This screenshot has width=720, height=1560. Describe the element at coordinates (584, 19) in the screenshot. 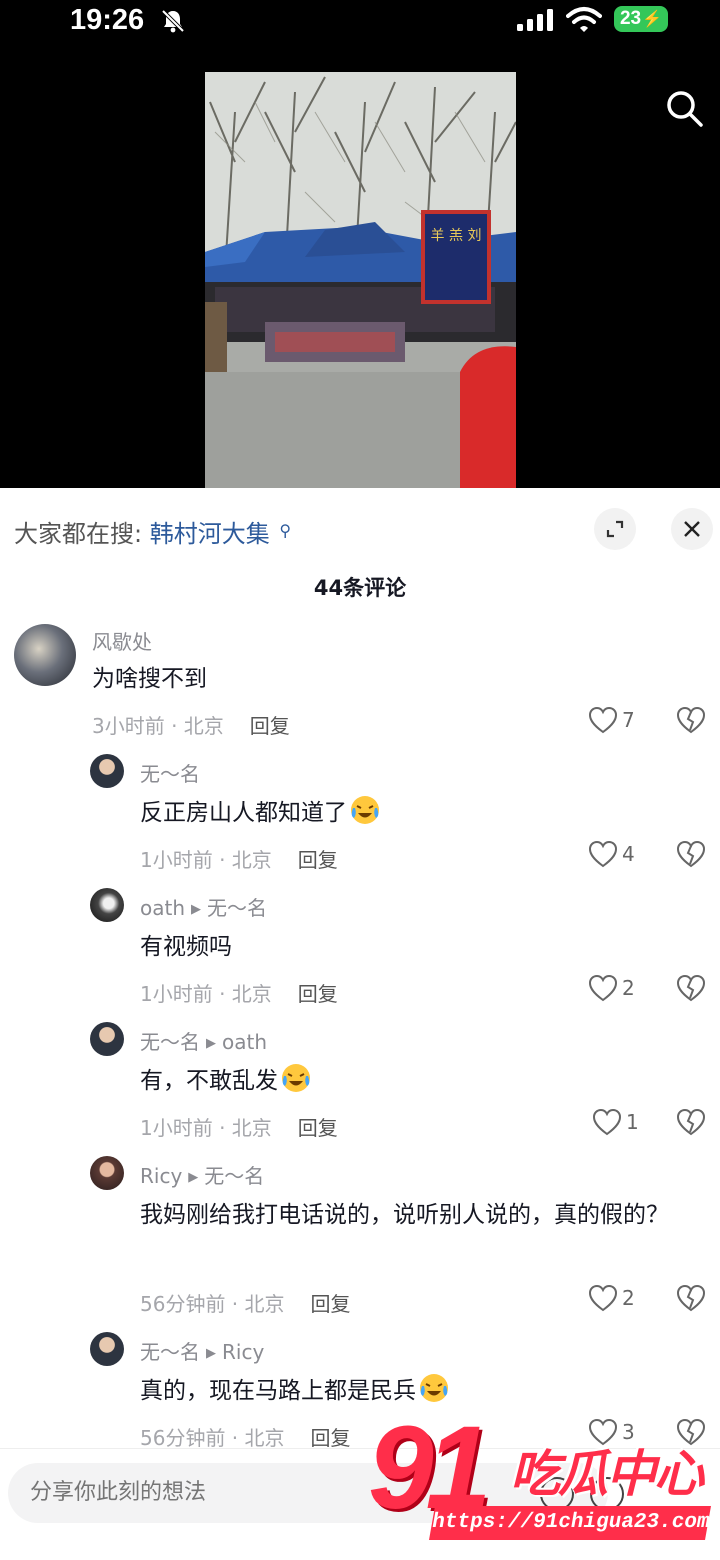

I see `wifi-icon` at that location.